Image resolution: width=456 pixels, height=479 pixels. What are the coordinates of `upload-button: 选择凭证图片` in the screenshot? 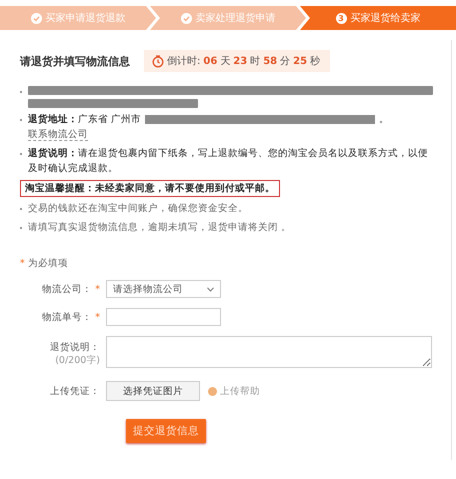 It's located at (153, 391).